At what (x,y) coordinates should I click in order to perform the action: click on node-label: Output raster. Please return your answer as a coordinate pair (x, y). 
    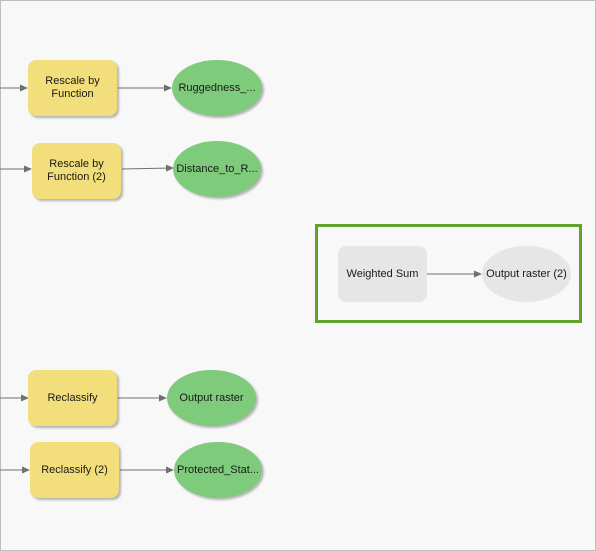
    Looking at the image, I should click on (211, 398).